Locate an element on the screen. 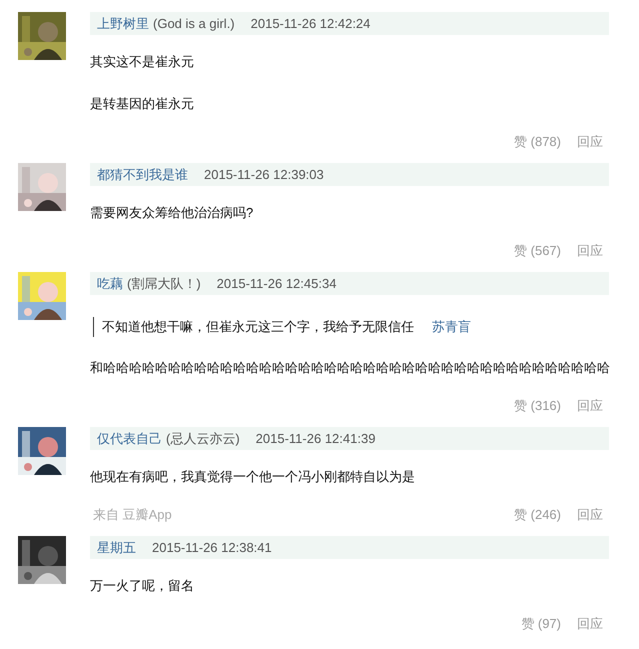 This screenshot has width=639, height=649. like-link: 赞 (97) is located at coordinates (541, 624).